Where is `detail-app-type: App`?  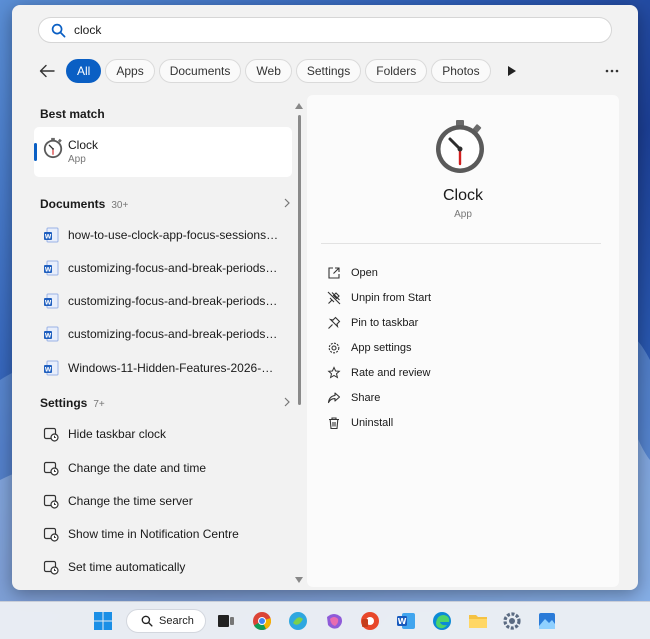
detail-app-type: App is located at coordinates (463, 214).